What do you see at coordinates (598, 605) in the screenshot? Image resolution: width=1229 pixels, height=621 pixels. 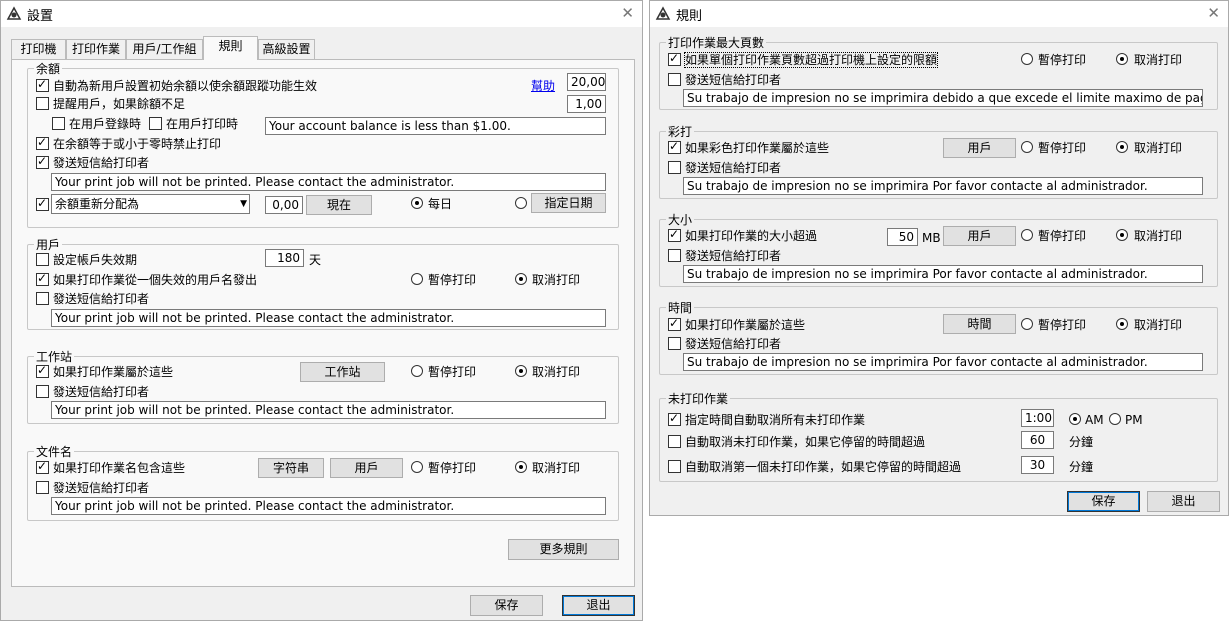 I see `exit-button: 退出` at bounding box center [598, 605].